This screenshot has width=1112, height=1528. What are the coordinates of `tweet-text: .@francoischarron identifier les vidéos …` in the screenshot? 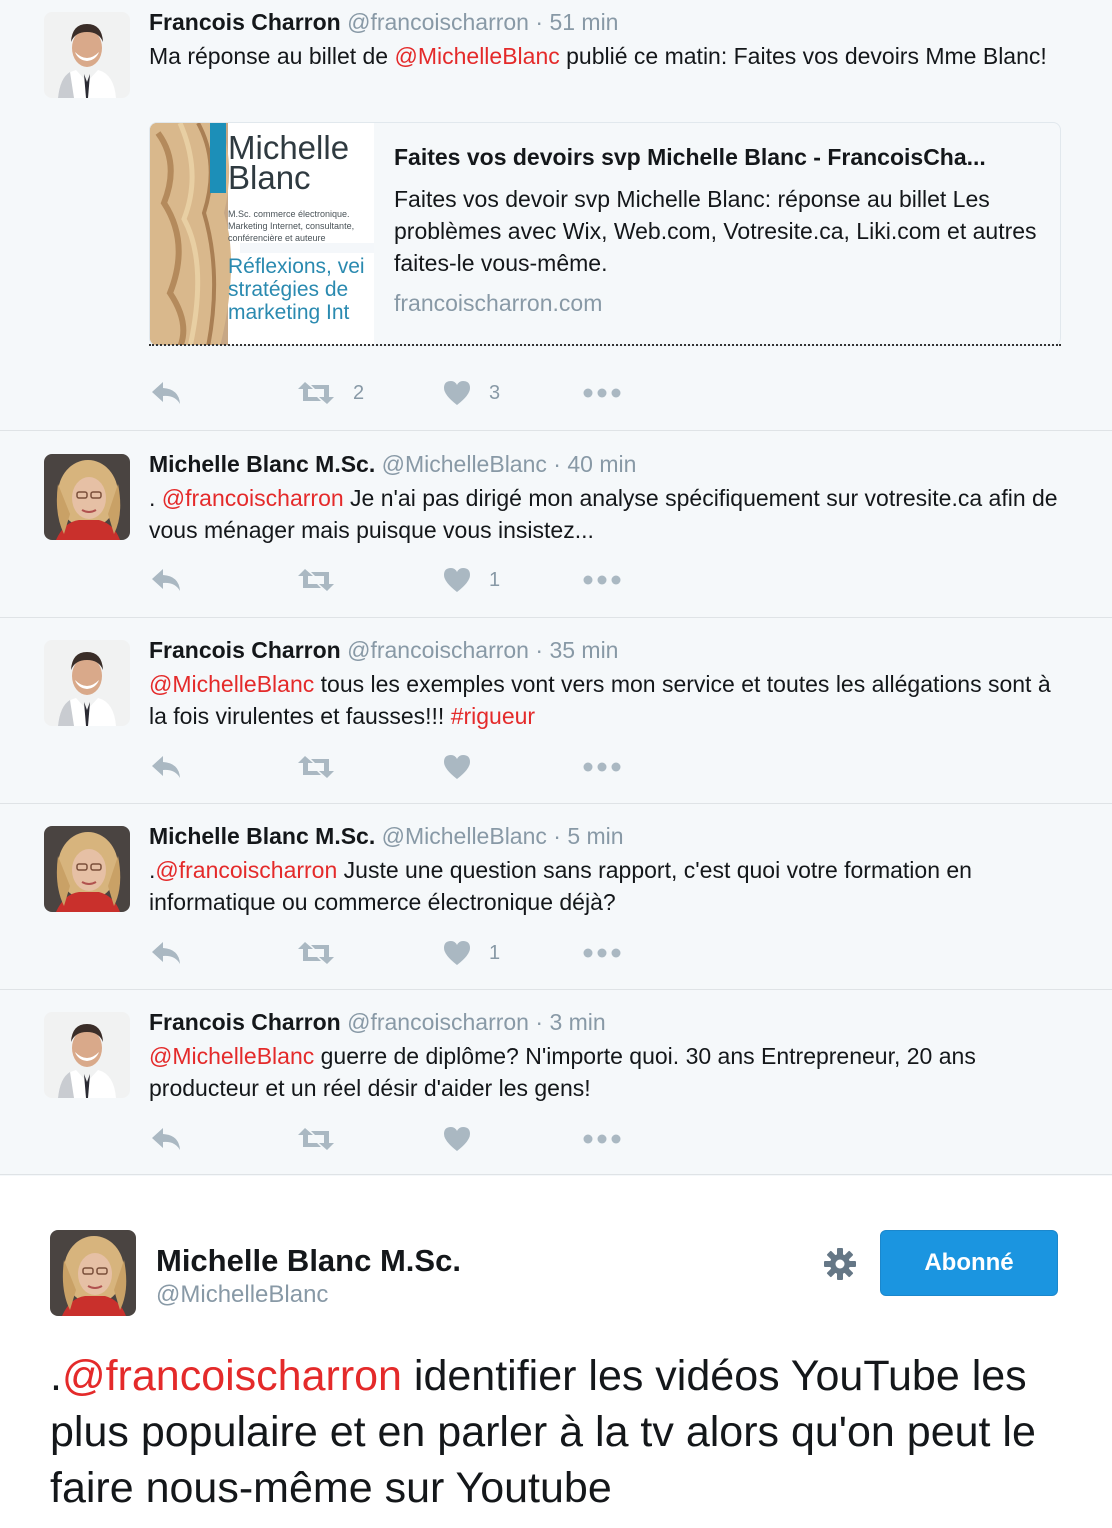 It's located at (560, 1432).